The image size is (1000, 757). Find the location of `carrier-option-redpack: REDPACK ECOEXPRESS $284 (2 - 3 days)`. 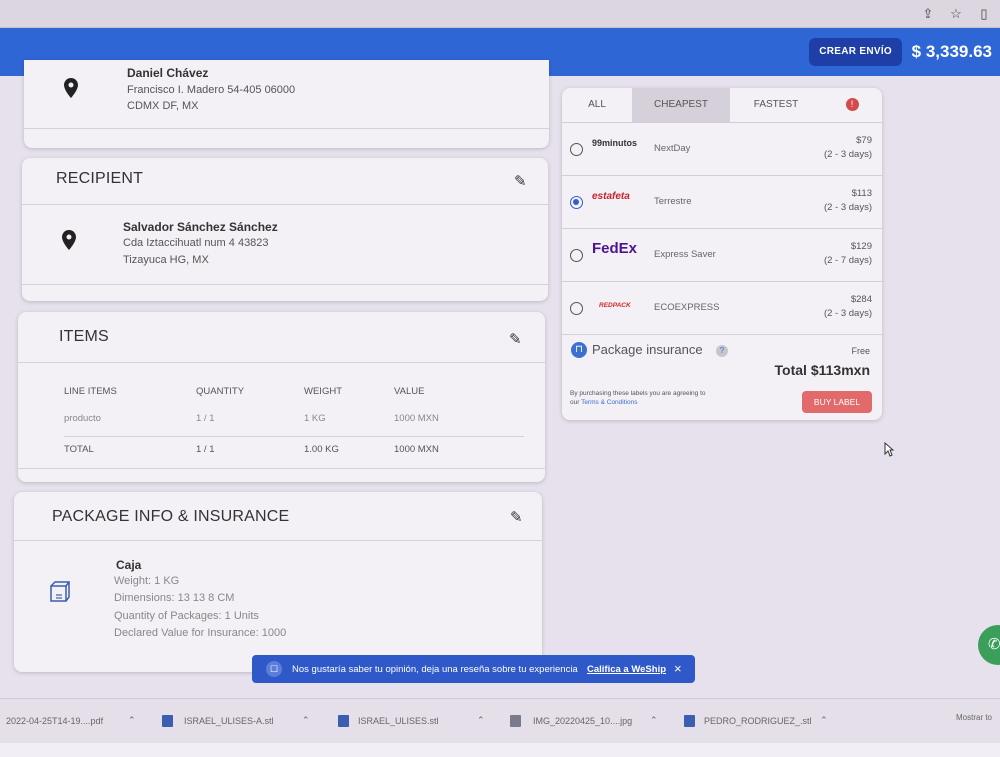

carrier-option-redpack: REDPACK ECOEXPRESS $284 (2 - 3 days) is located at coordinates (722, 307).